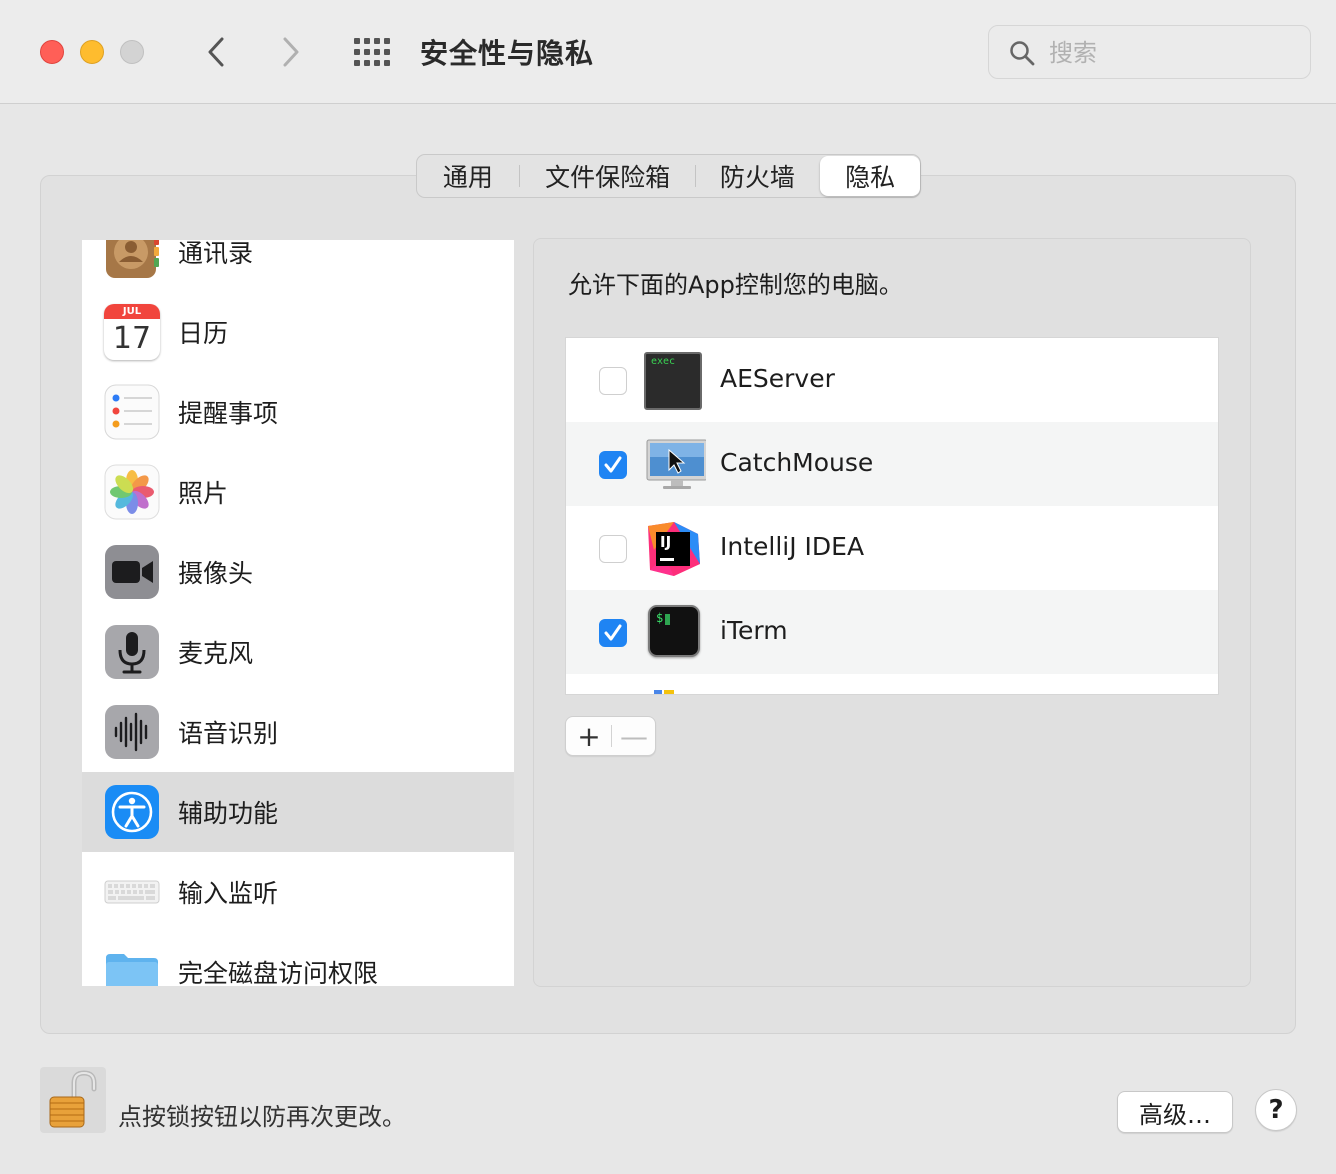  Describe the element at coordinates (666, 542) in the screenshot. I see `intellij-icon-label: IJ` at that location.